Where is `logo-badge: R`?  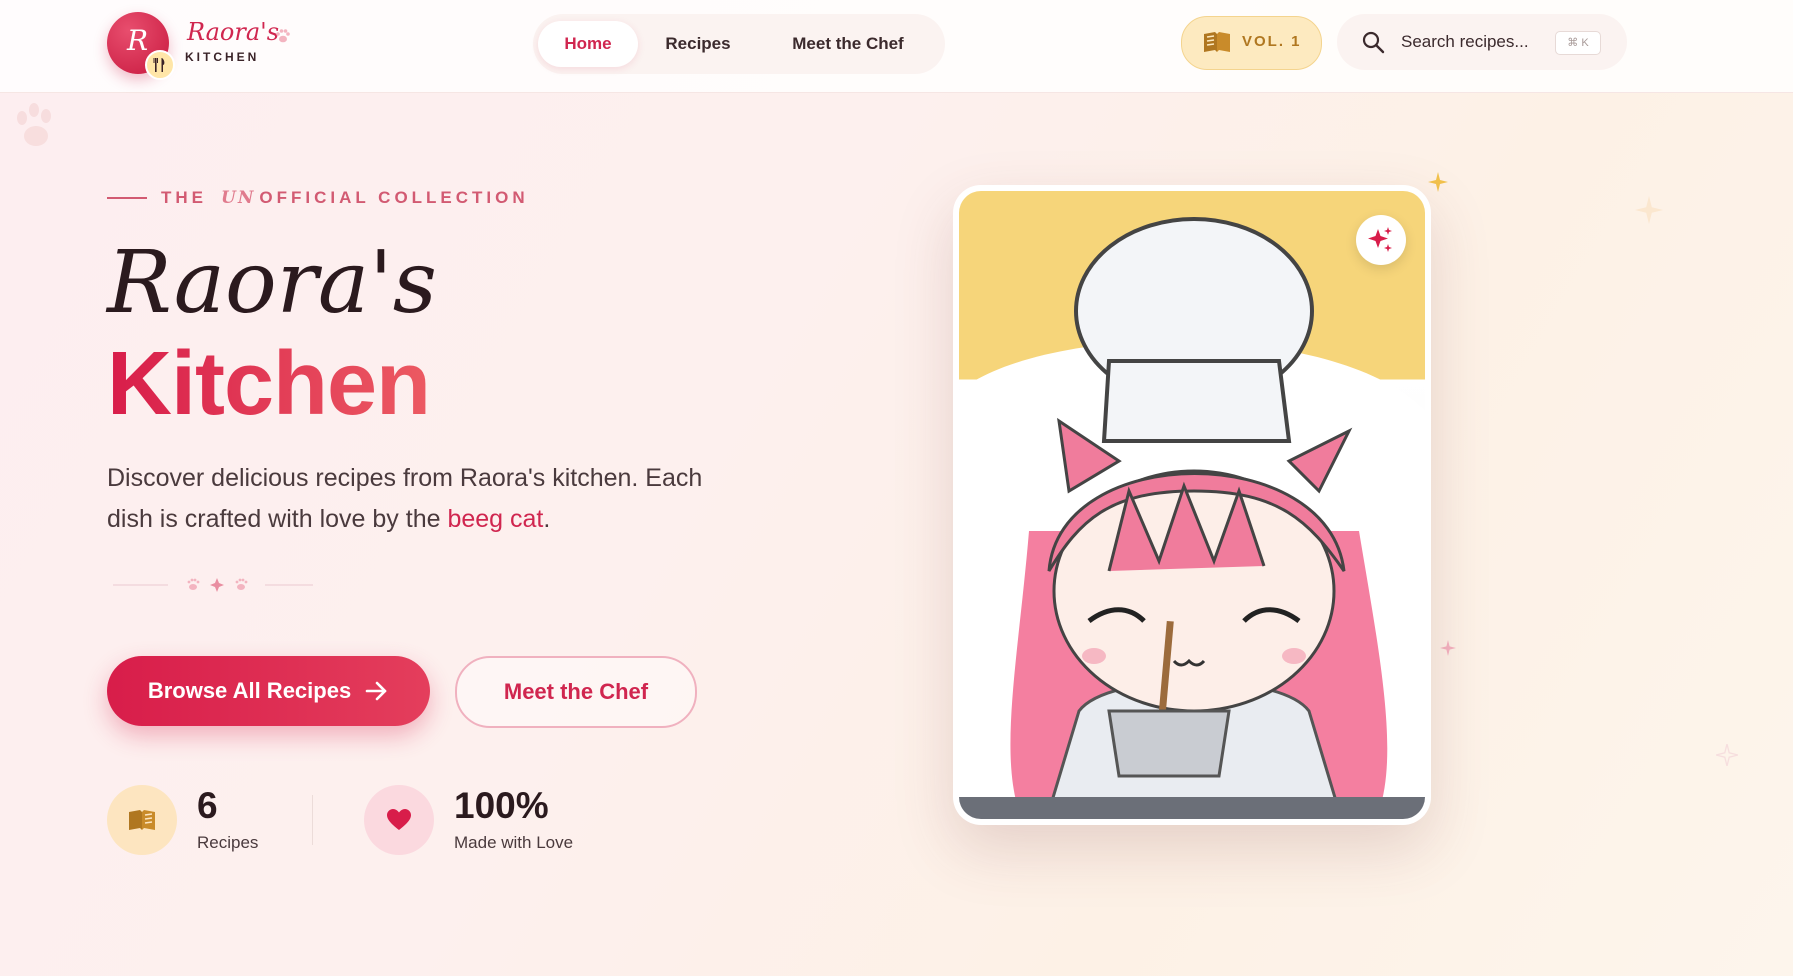
logo-badge: R is located at coordinates (141, 46).